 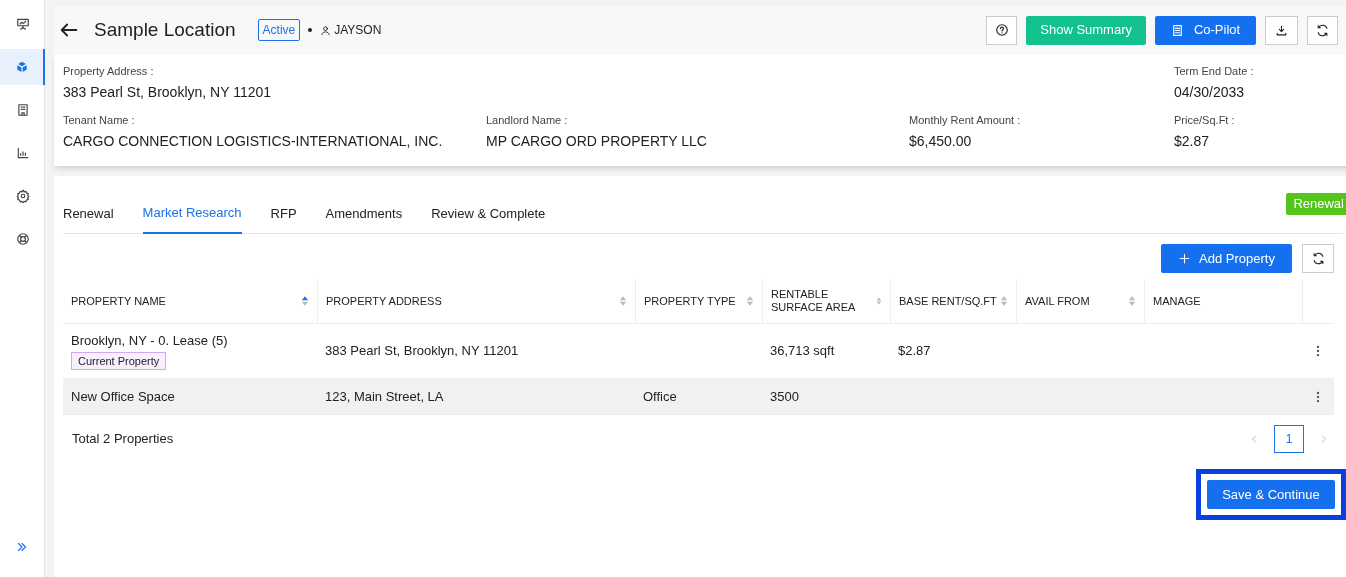 I want to click on current-property-tag: Current Property, so click(x=119, y=361).